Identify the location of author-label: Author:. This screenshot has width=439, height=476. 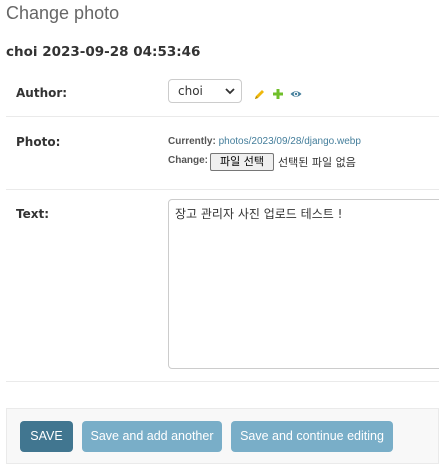
(42, 93).